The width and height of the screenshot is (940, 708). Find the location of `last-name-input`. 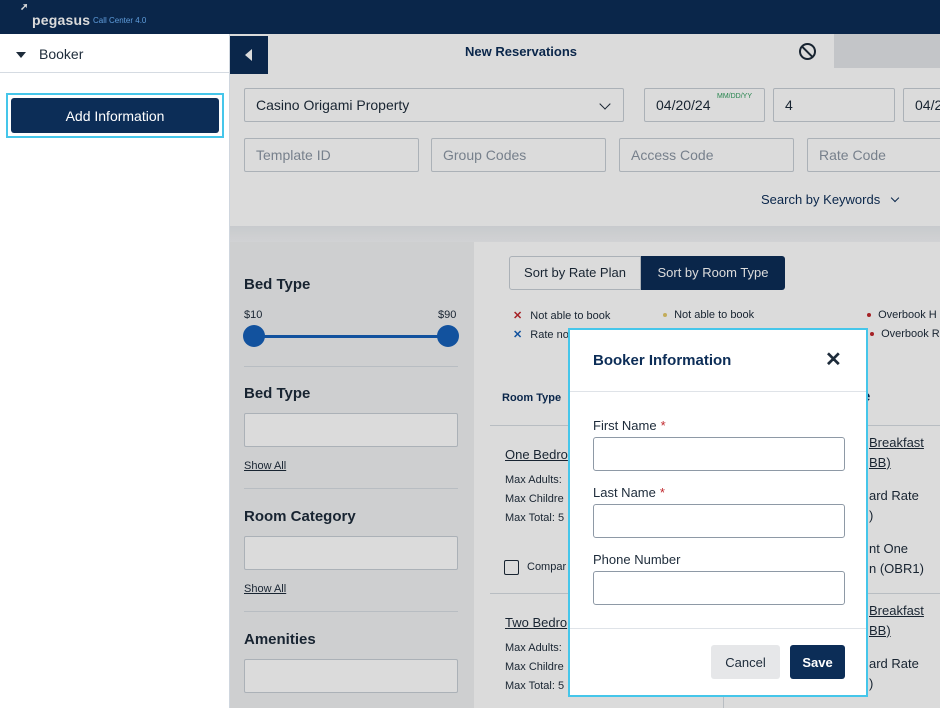

last-name-input is located at coordinates (719, 521).